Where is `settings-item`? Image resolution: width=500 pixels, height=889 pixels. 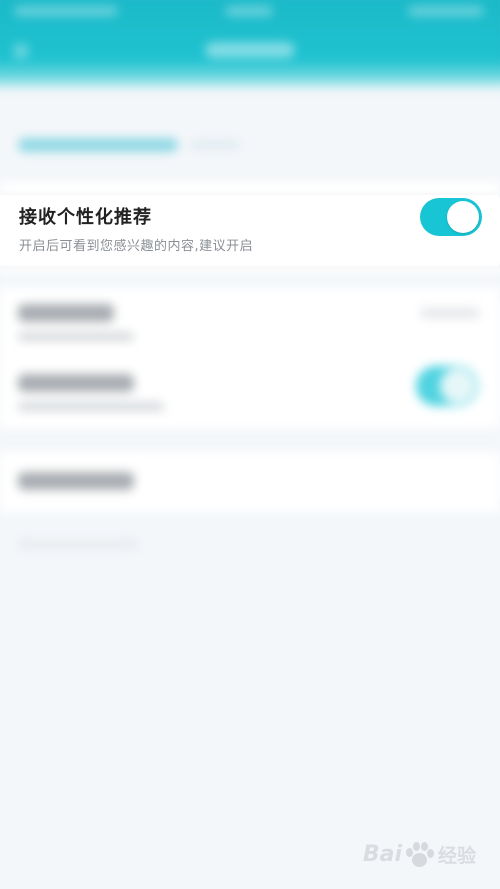 settings-item is located at coordinates (250, 482).